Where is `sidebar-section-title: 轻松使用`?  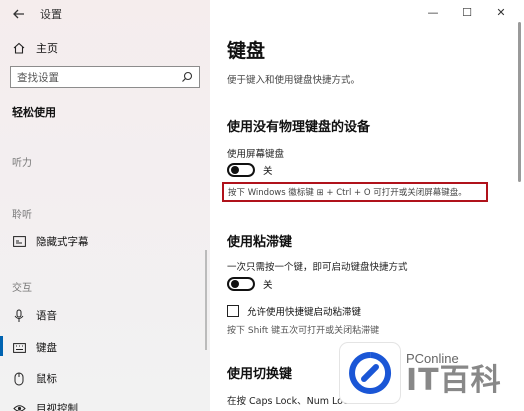 sidebar-section-title: 轻松使用 is located at coordinates (34, 112).